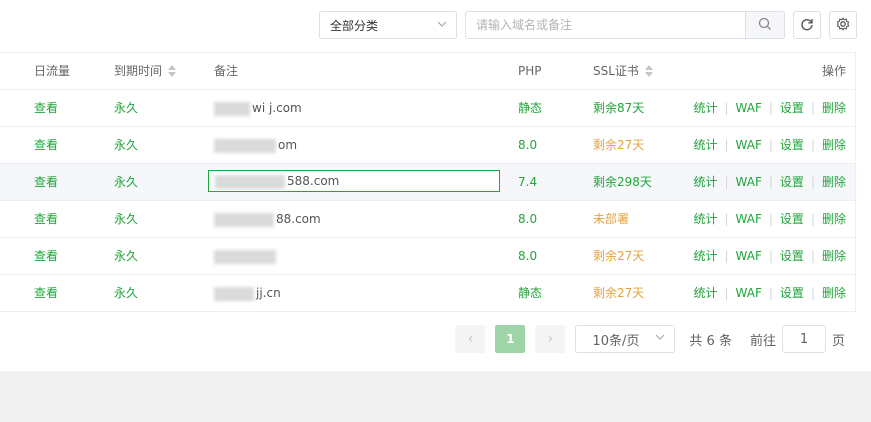  I want to click on table-row: 查看 永久 8.0 剩余27天 统计 | WAF | 设置 | 删除, so click(427, 256).